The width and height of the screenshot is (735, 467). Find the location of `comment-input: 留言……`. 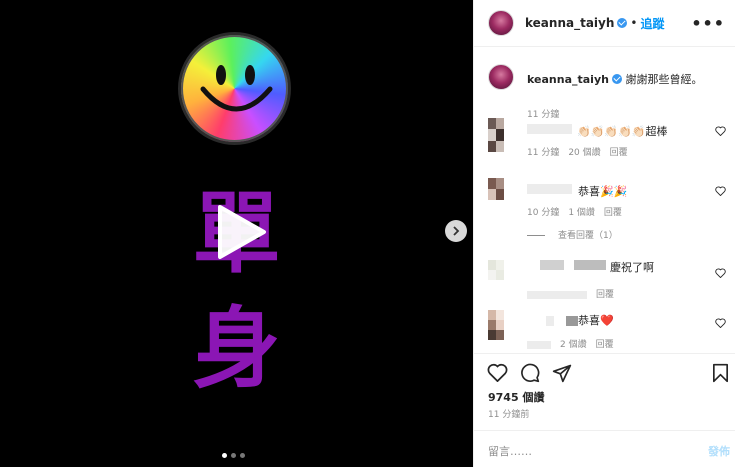

comment-input: 留言…… is located at coordinates (510, 451).